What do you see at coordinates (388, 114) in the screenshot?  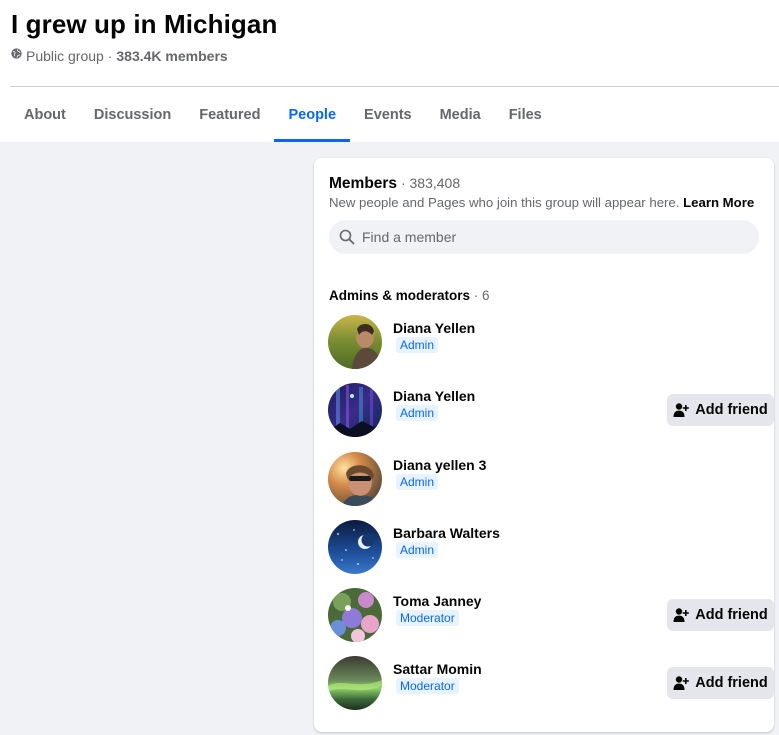 I see `tab-events: Events` at bounding box center [388, 114].